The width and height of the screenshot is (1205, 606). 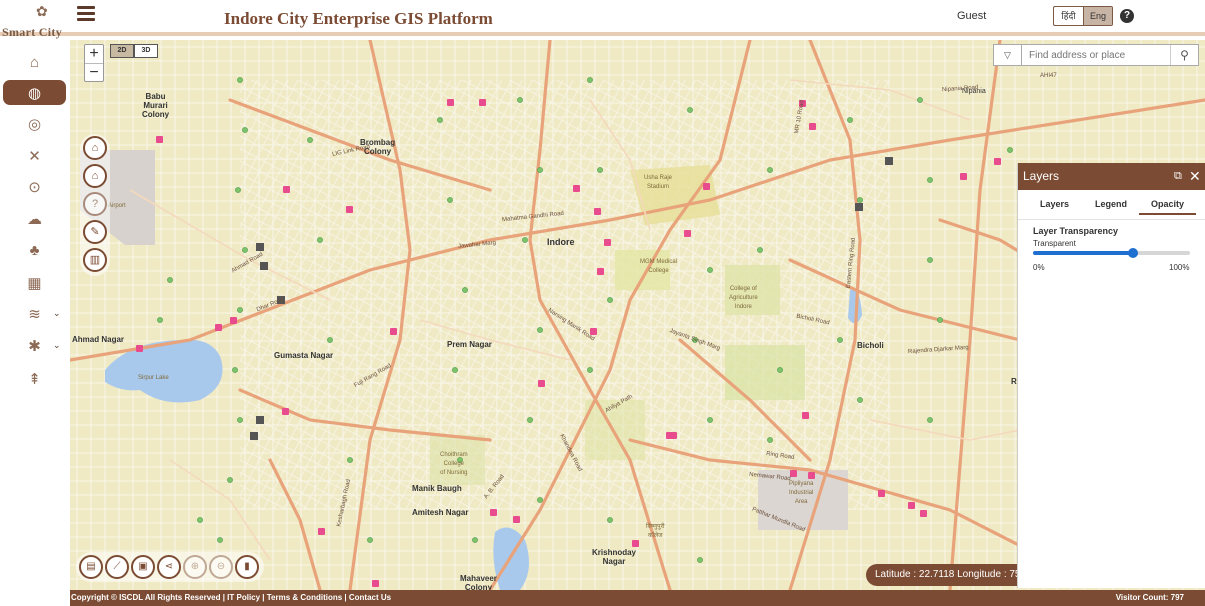 What do you see at coordinates (1111, 176) in the screenshot?
I see `layers-panel-header: Layers ⧉ ✕` at bounding box center [1111, 176].